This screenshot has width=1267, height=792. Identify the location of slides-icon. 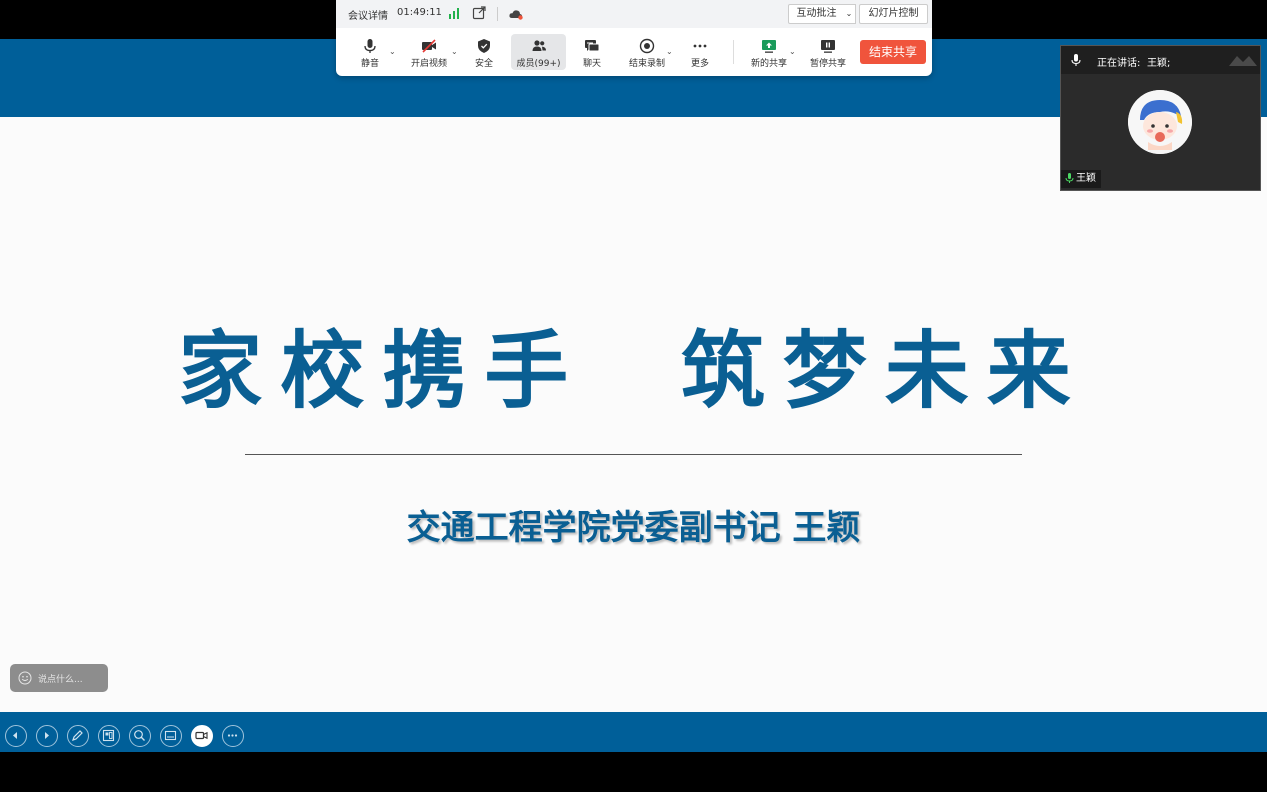
(108, 735).